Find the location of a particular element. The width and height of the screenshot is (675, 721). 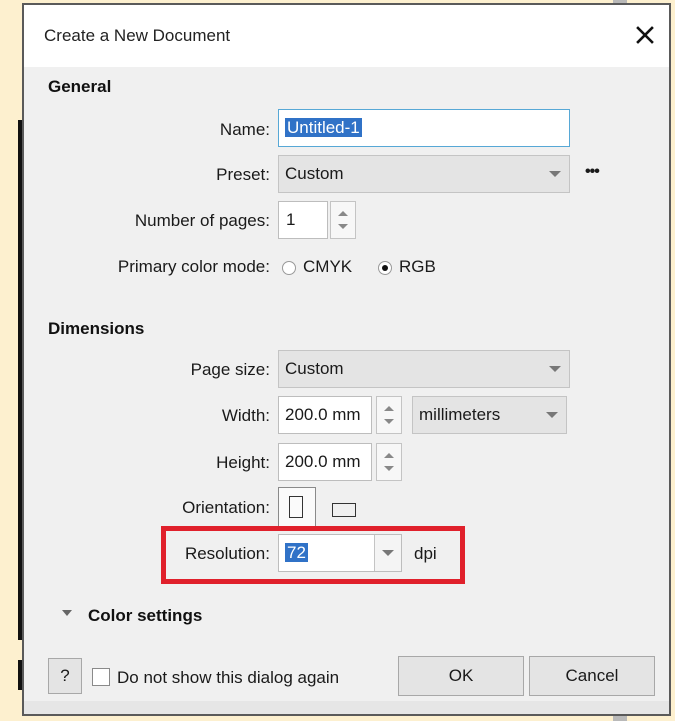

height-label: Height: is located at coordinates (243, 462).